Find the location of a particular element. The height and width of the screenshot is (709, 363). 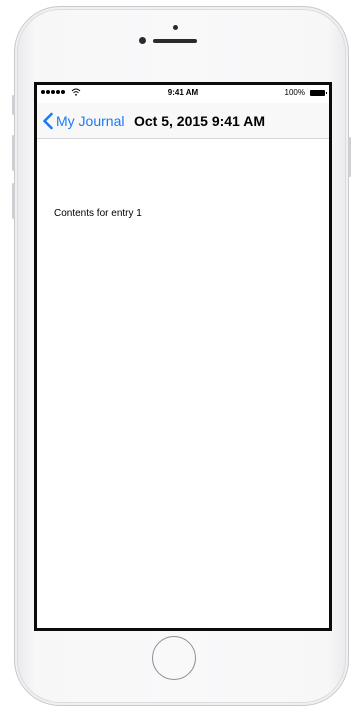

volume-up-button is located at coordinates (13, 153).